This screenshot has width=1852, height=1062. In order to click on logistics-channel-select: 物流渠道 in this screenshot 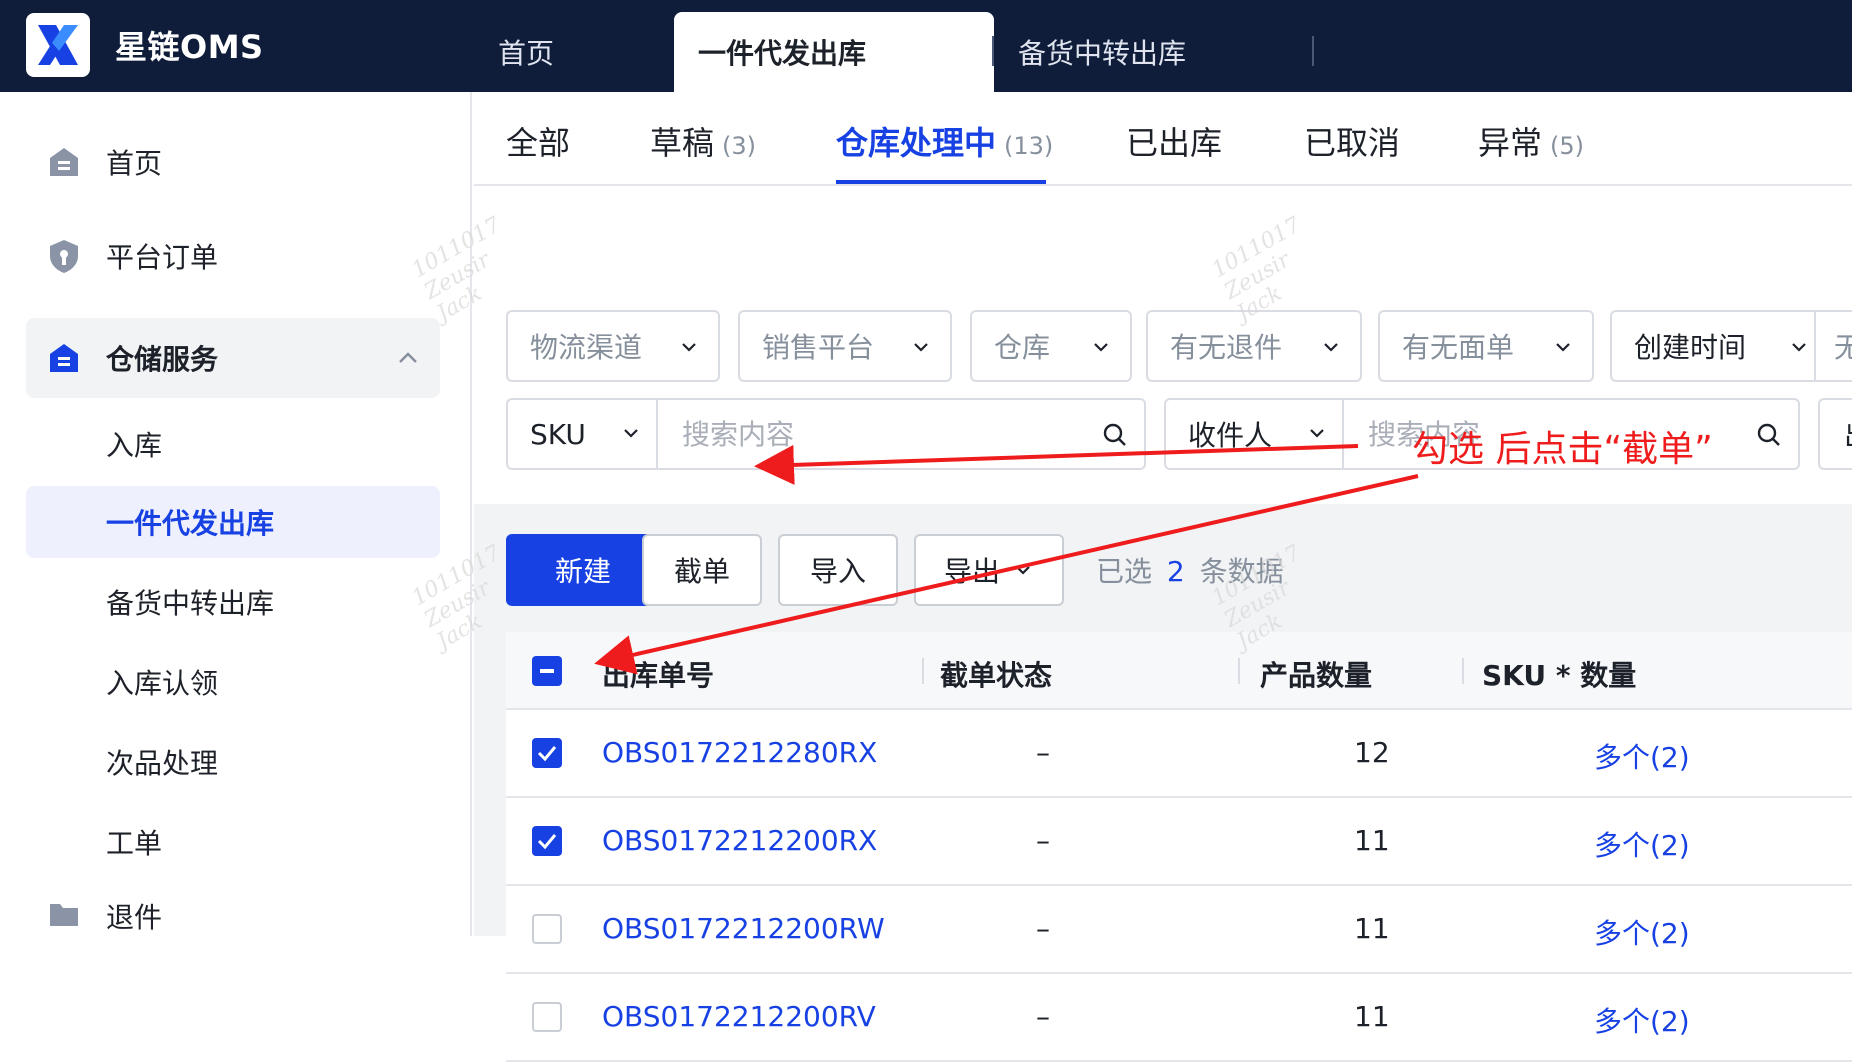, I will do `click(613, 346)`.